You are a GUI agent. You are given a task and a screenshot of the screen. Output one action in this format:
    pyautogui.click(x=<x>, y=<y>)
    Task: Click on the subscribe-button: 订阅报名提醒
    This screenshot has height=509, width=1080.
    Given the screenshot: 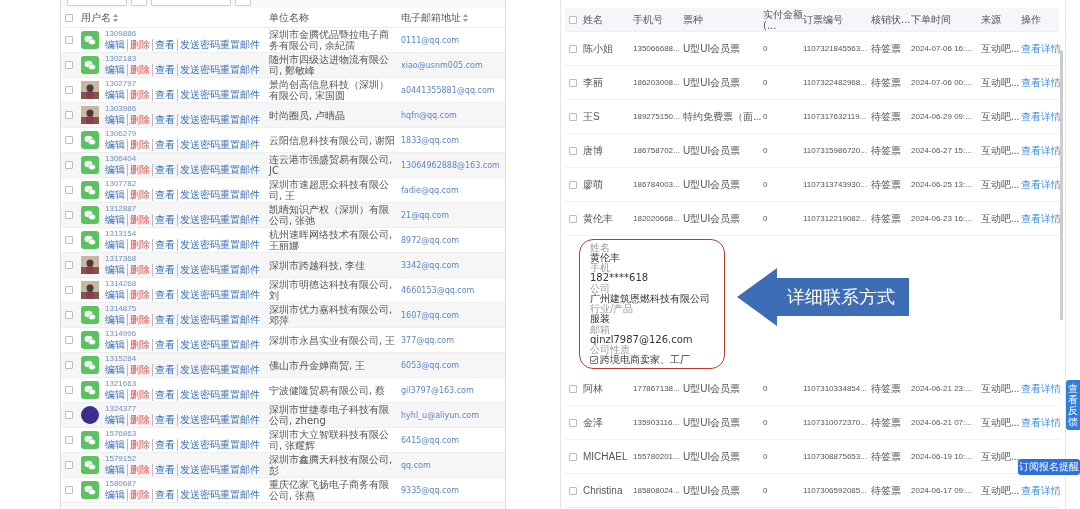 What is the action you would take?
    pyautogui.click(x=1049, y=467)
    